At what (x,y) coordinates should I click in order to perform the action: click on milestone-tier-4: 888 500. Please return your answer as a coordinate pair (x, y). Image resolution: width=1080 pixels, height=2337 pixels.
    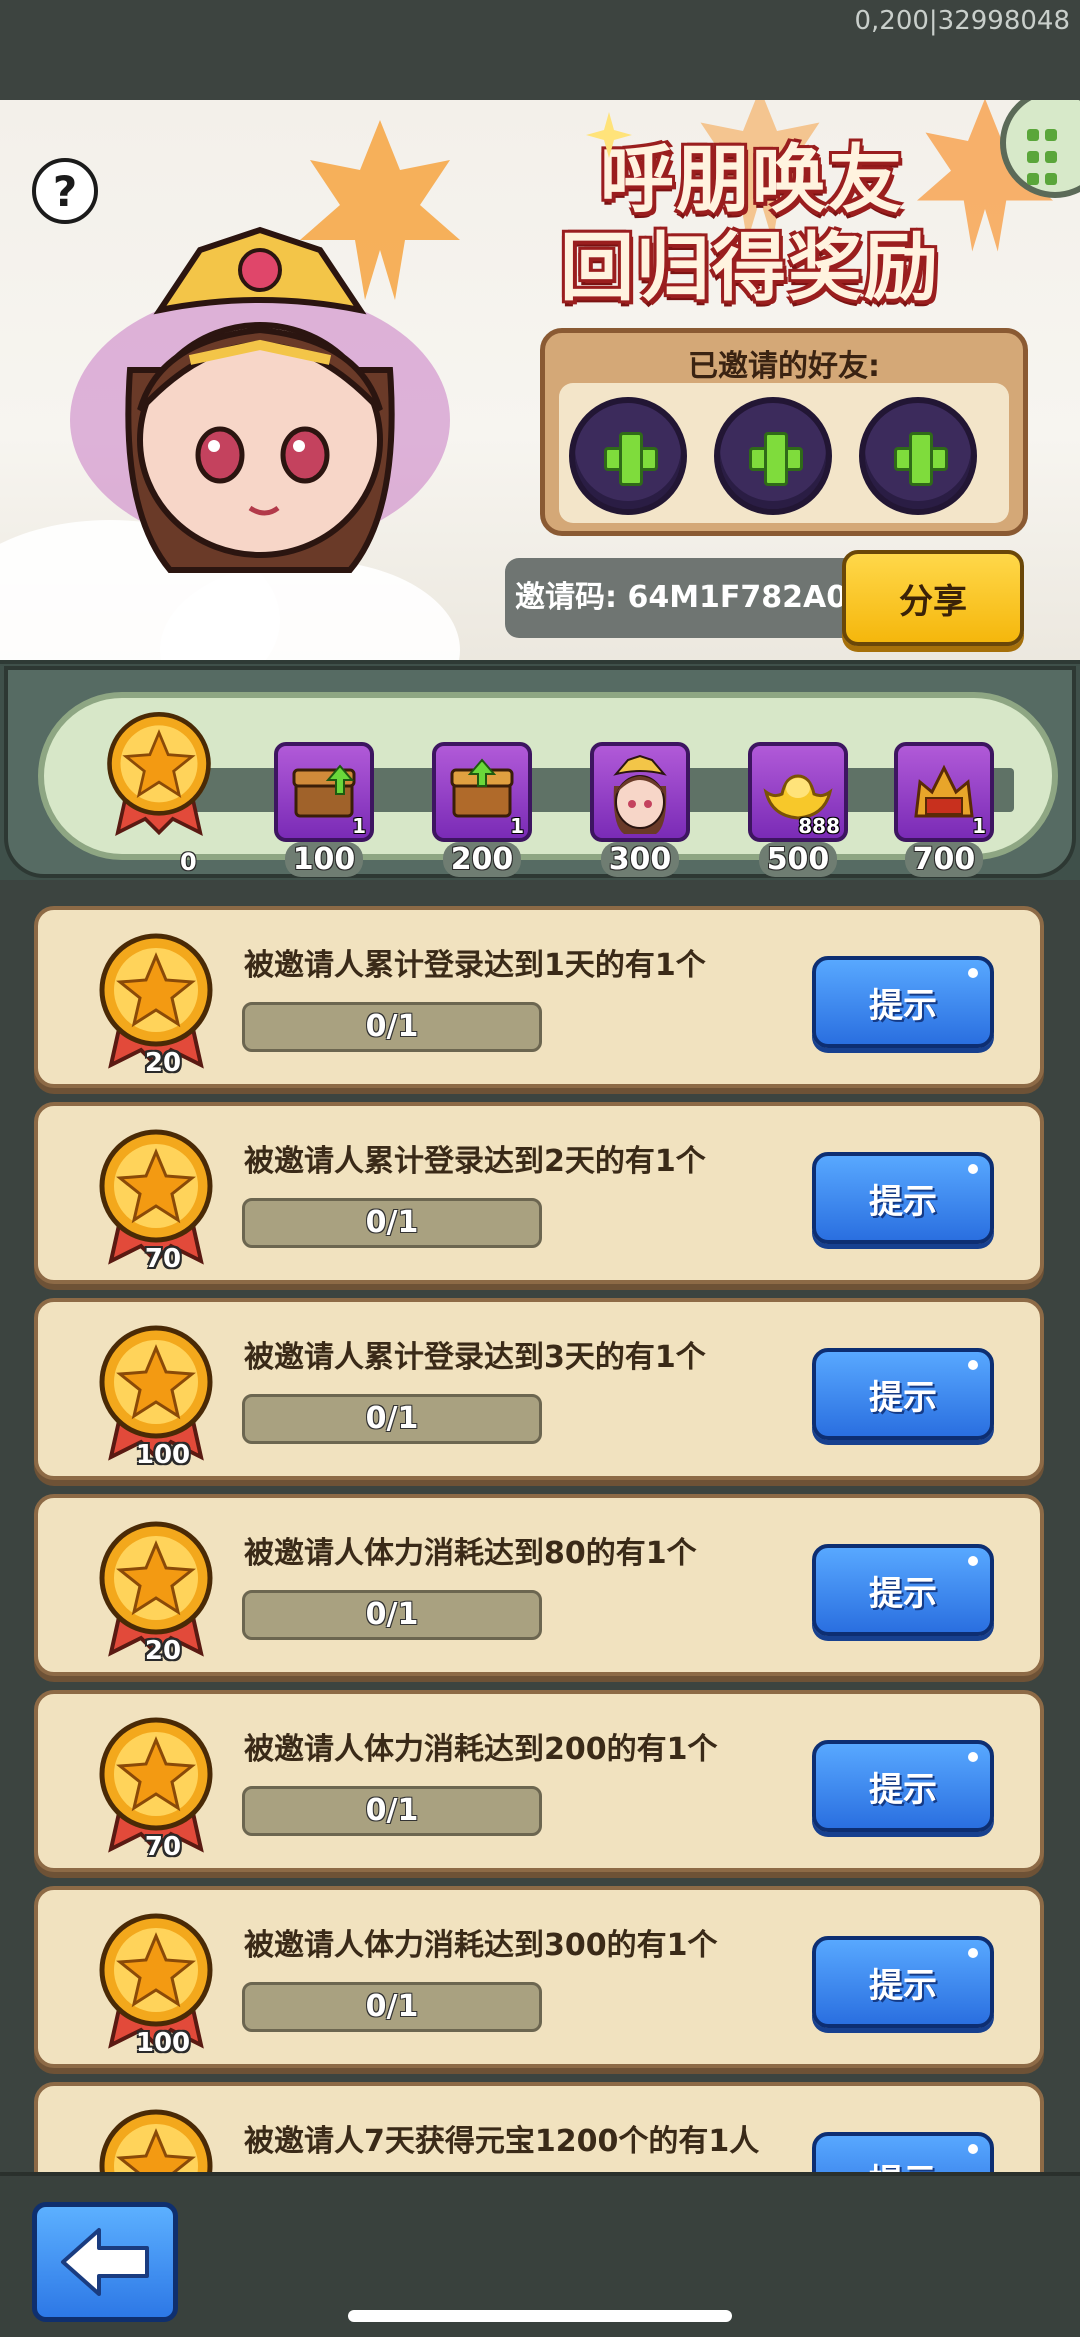
    Looking at the image, I should click on (798, 809).